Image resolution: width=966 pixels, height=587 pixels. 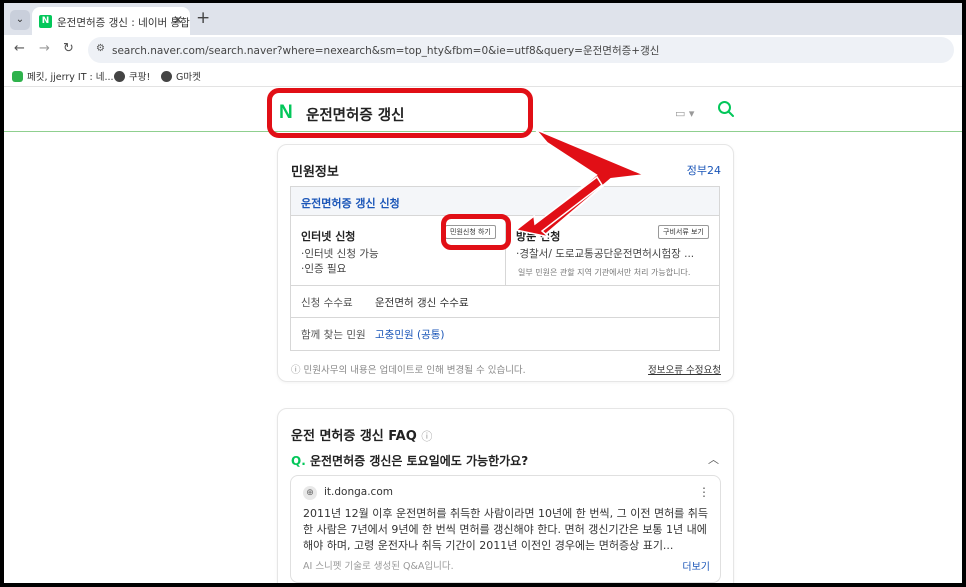 I want to click on bookmark-item: 쿠팡!, so click(x=132, y=76).